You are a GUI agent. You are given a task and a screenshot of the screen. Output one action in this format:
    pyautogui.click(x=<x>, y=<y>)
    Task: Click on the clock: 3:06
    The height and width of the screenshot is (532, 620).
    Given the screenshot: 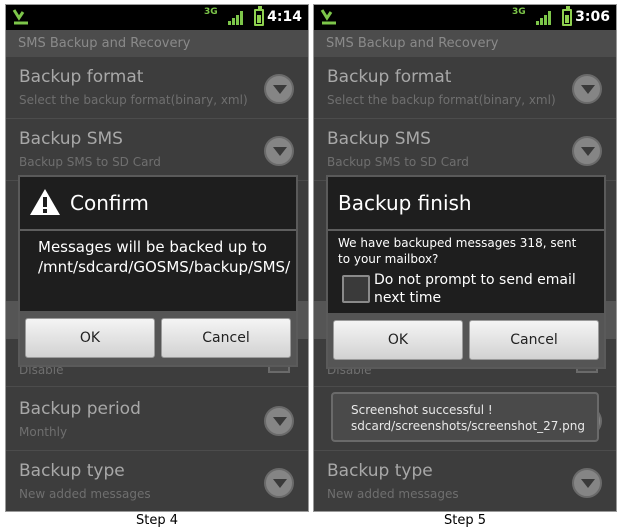 What is the action you would take?
    pyautogui.click(x=592, y=17)
    